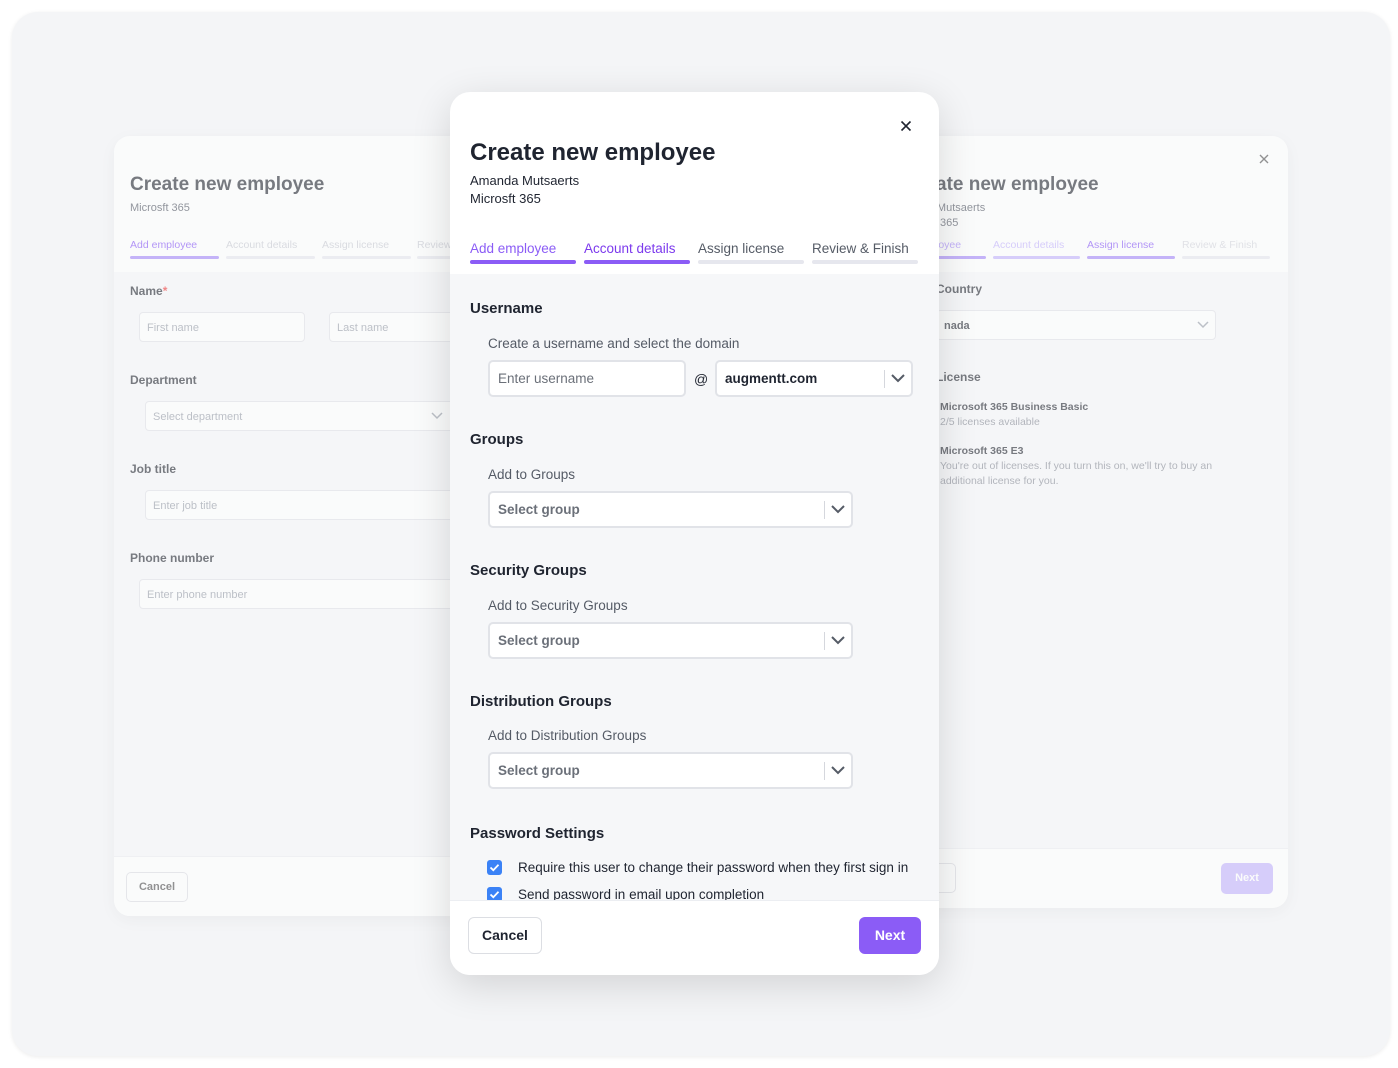  I want to click on domain-select: augmentt.com, so click(814, 378).